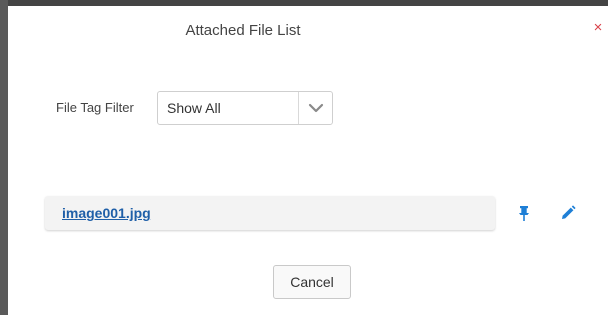 Image resolution: width=608 pixels, height=315 pixels. What do you see at coordinates (568, 213) in the screenshot?
I see `pencil-icon` at bounding box center [568, 213].